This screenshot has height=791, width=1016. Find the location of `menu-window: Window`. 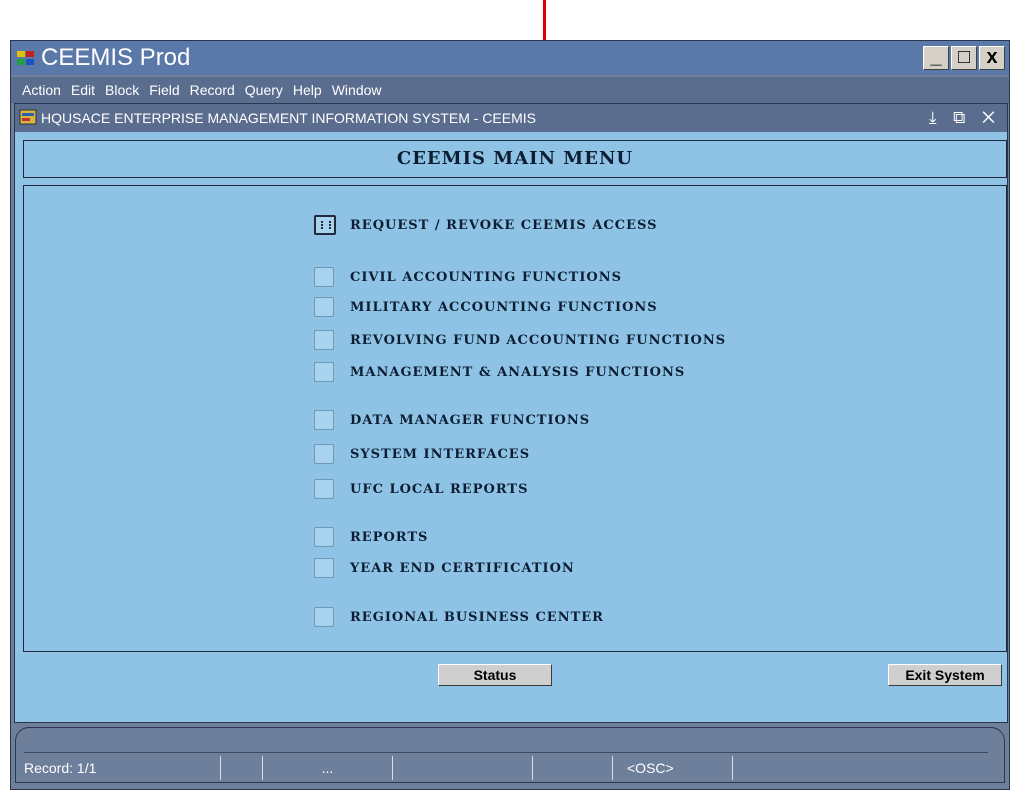

menu-window: Window is located at coordinates (357, 90).